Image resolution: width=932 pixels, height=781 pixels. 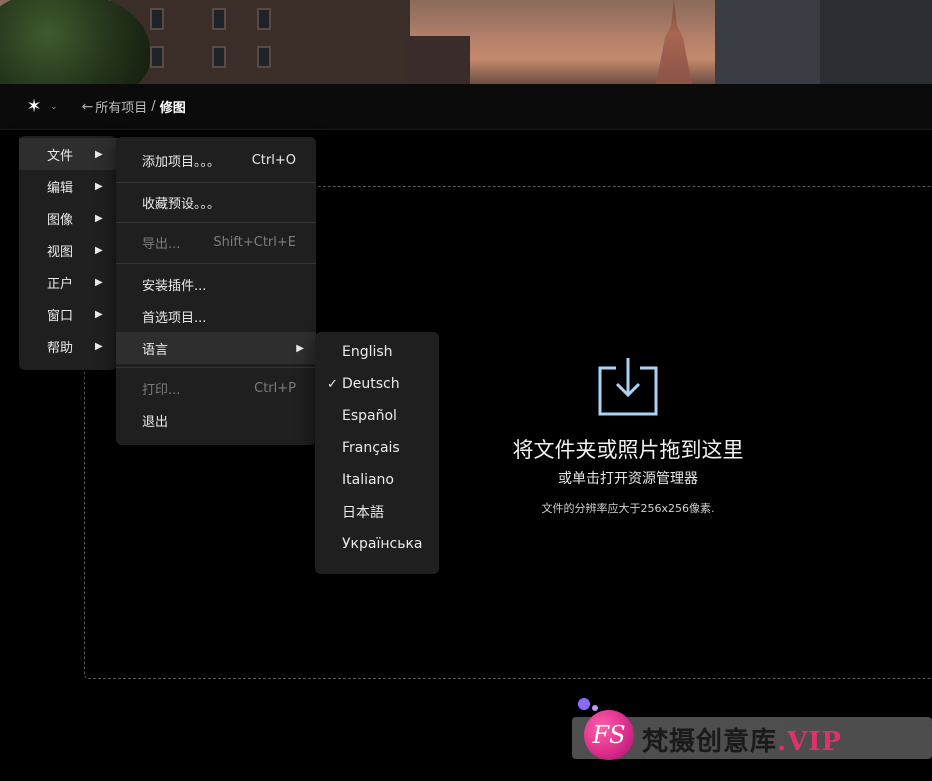 I want to click on menu-item-account: 正户 ▶, so click(x=68, y=282).